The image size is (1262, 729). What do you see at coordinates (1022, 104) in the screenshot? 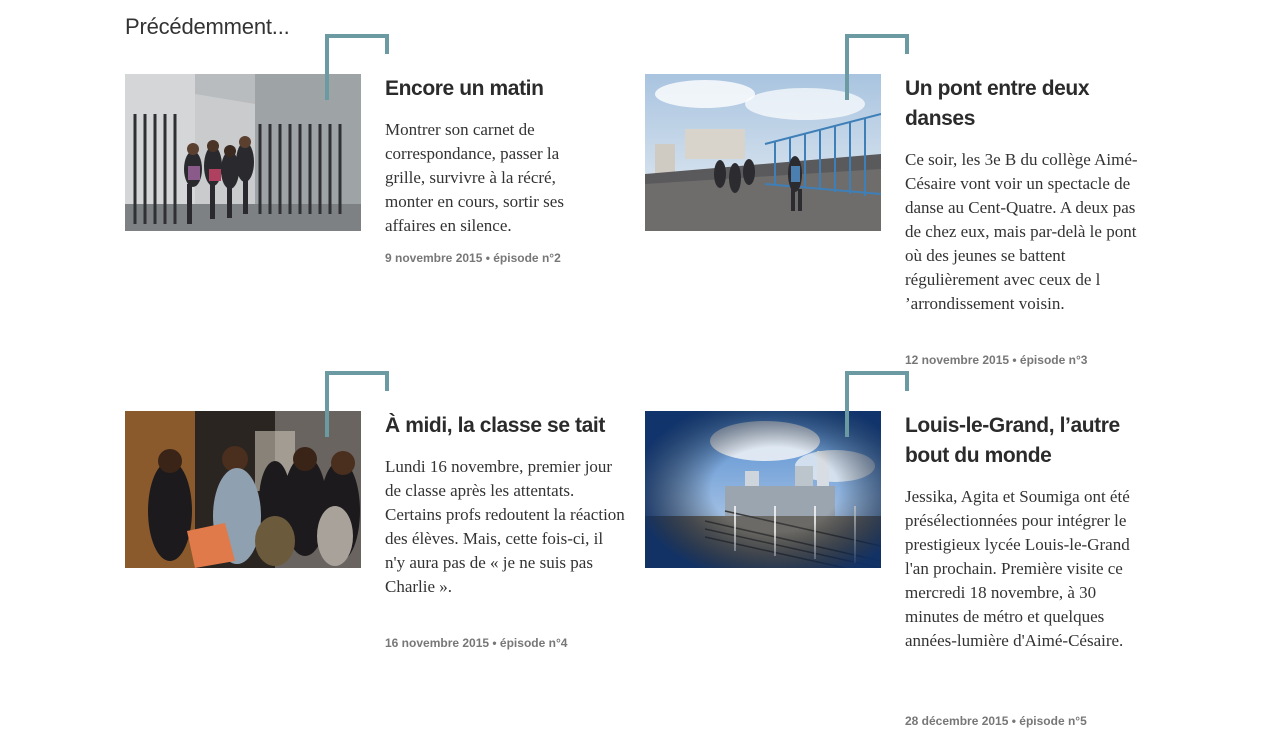
I see `episode-title: Un pont entre deux danses` at bounding box center [1022, 104].